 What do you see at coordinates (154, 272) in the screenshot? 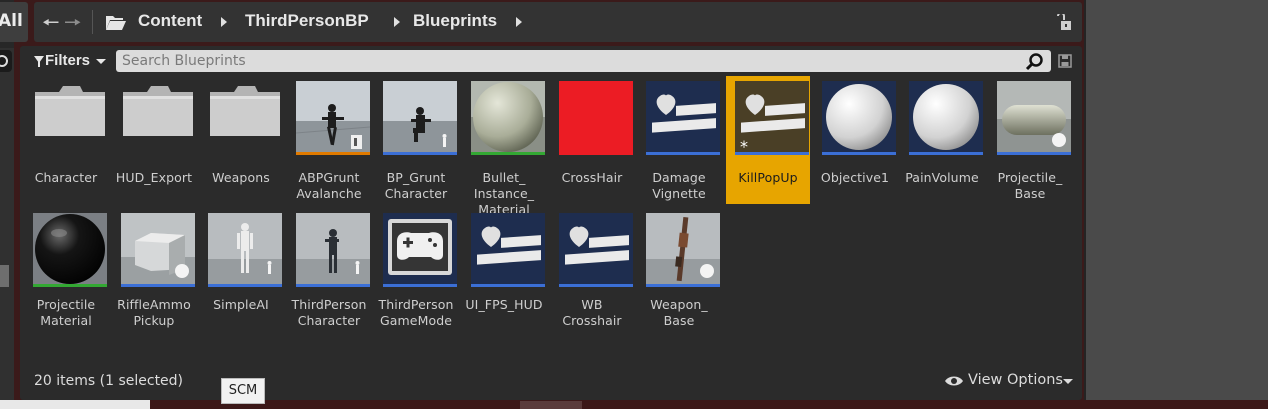
I see `asset-tile: RiffleAmmo Pickup` at bounding box center [154, 272].